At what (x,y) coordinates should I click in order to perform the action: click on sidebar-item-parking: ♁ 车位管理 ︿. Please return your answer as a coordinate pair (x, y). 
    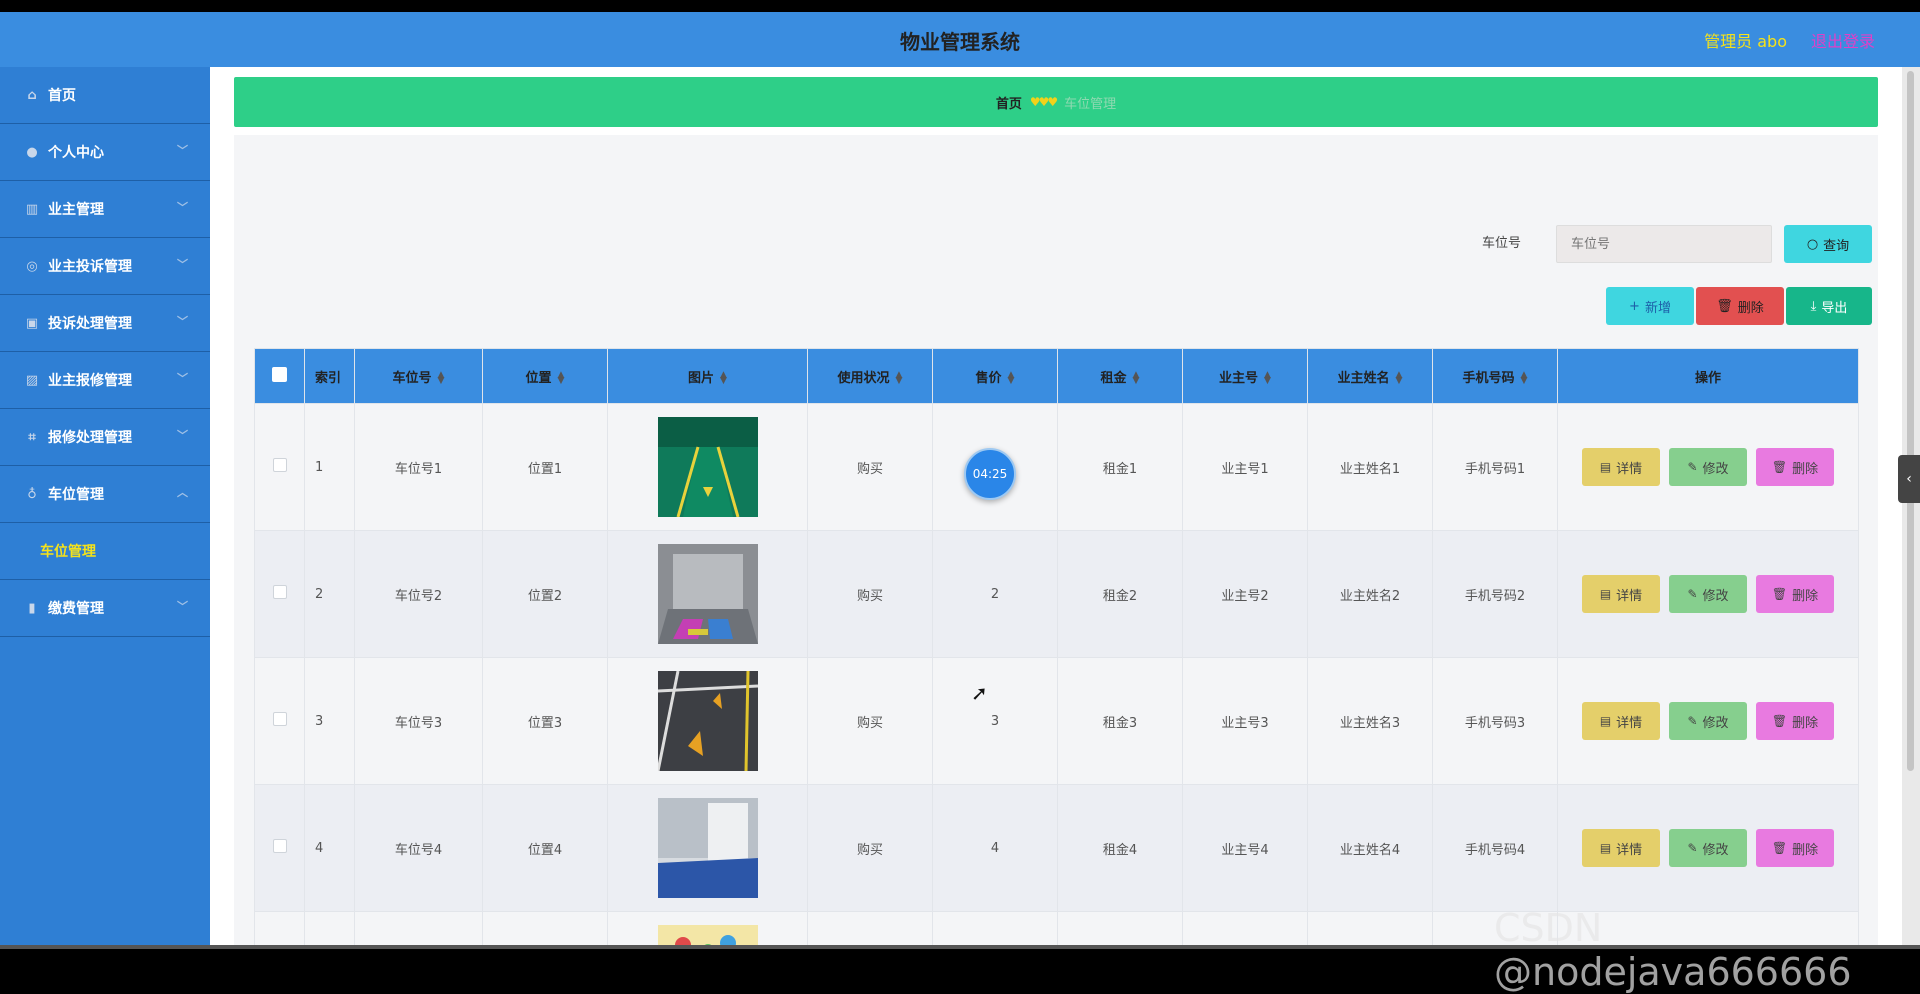
    Looking at the image, I should click on (105, 494).